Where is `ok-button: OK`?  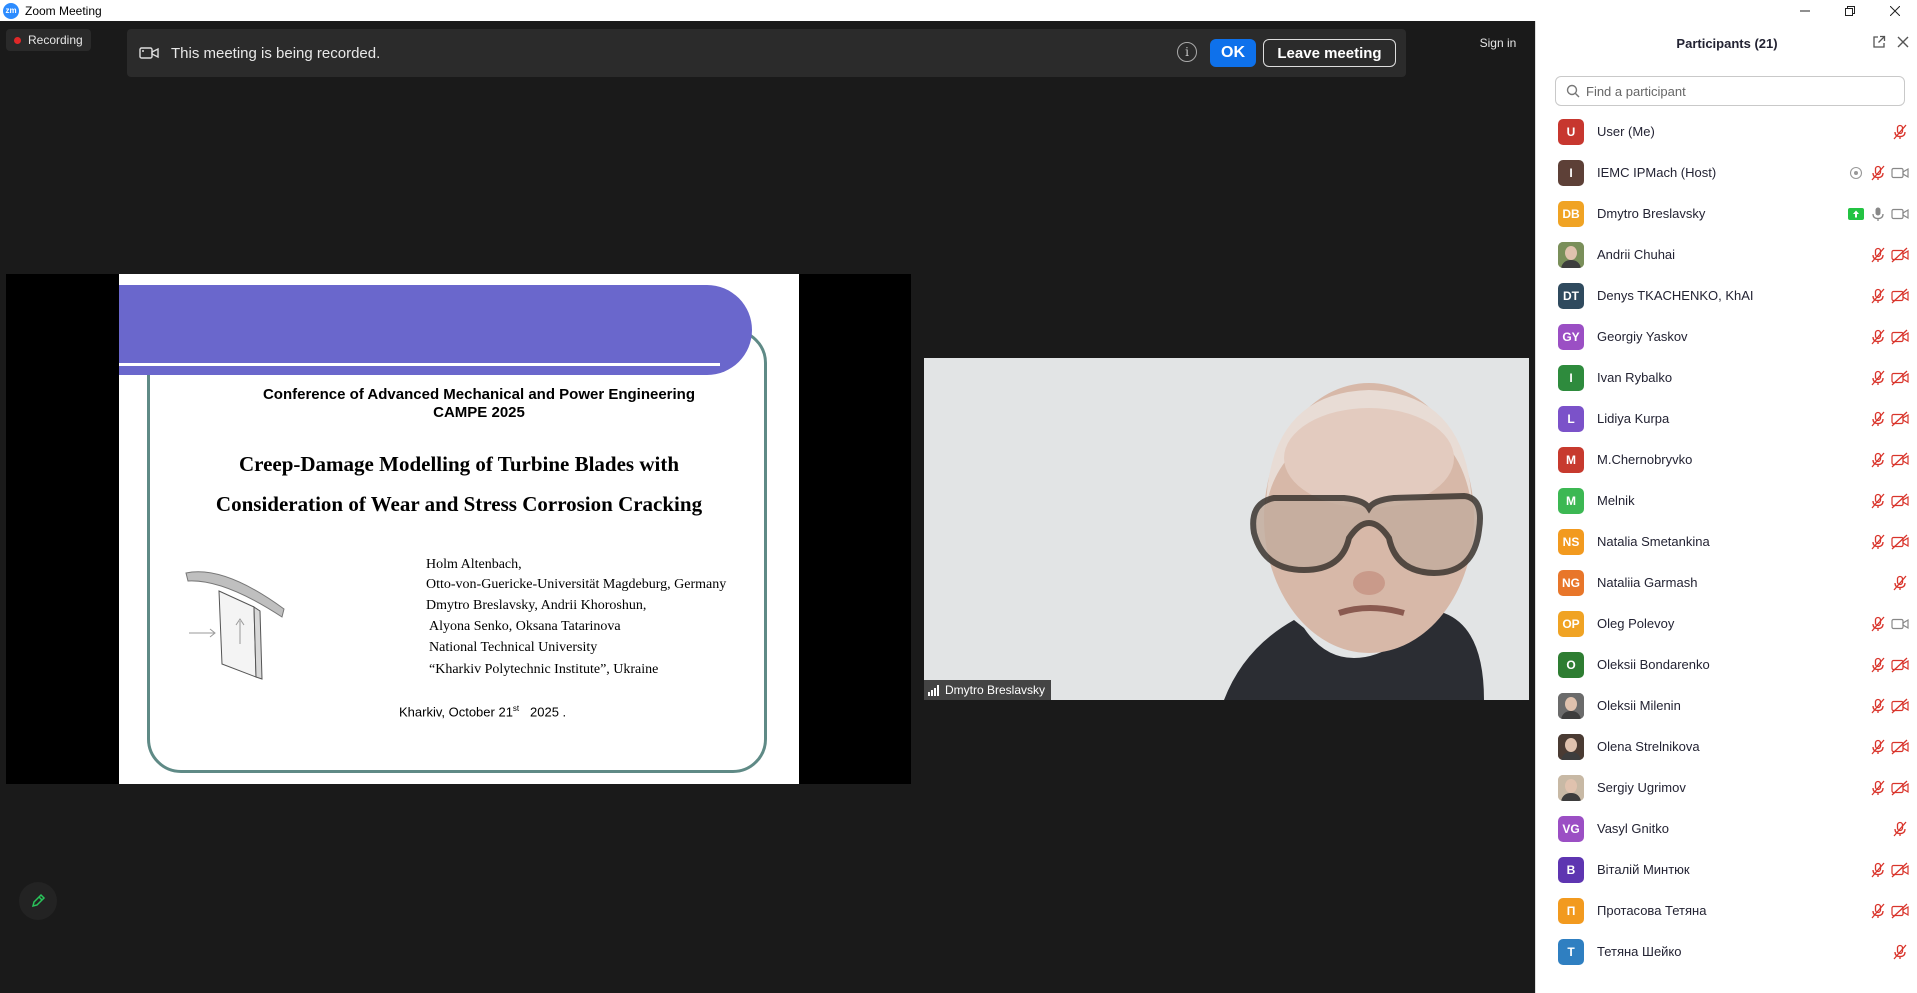 ok-button: OK is located at coordinates (1233, 53).